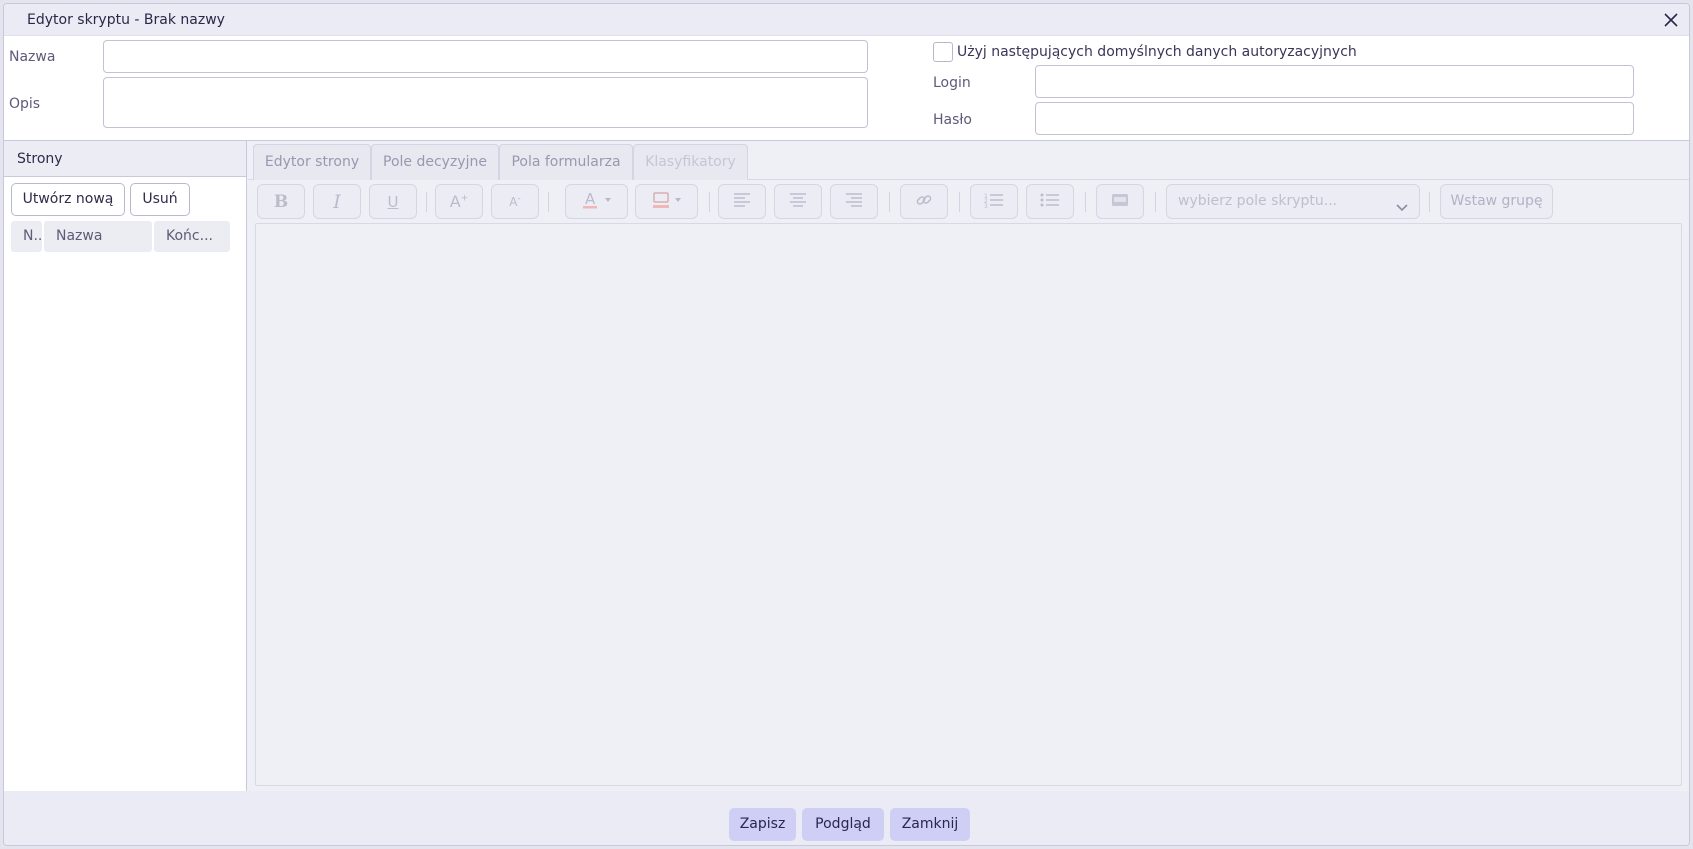 The width and height of the screenshot is (1693, 849). Describe the element at coordinates (566, 162) in the screenshot. I see `tab-form-fields: Pola formularza` at that location.